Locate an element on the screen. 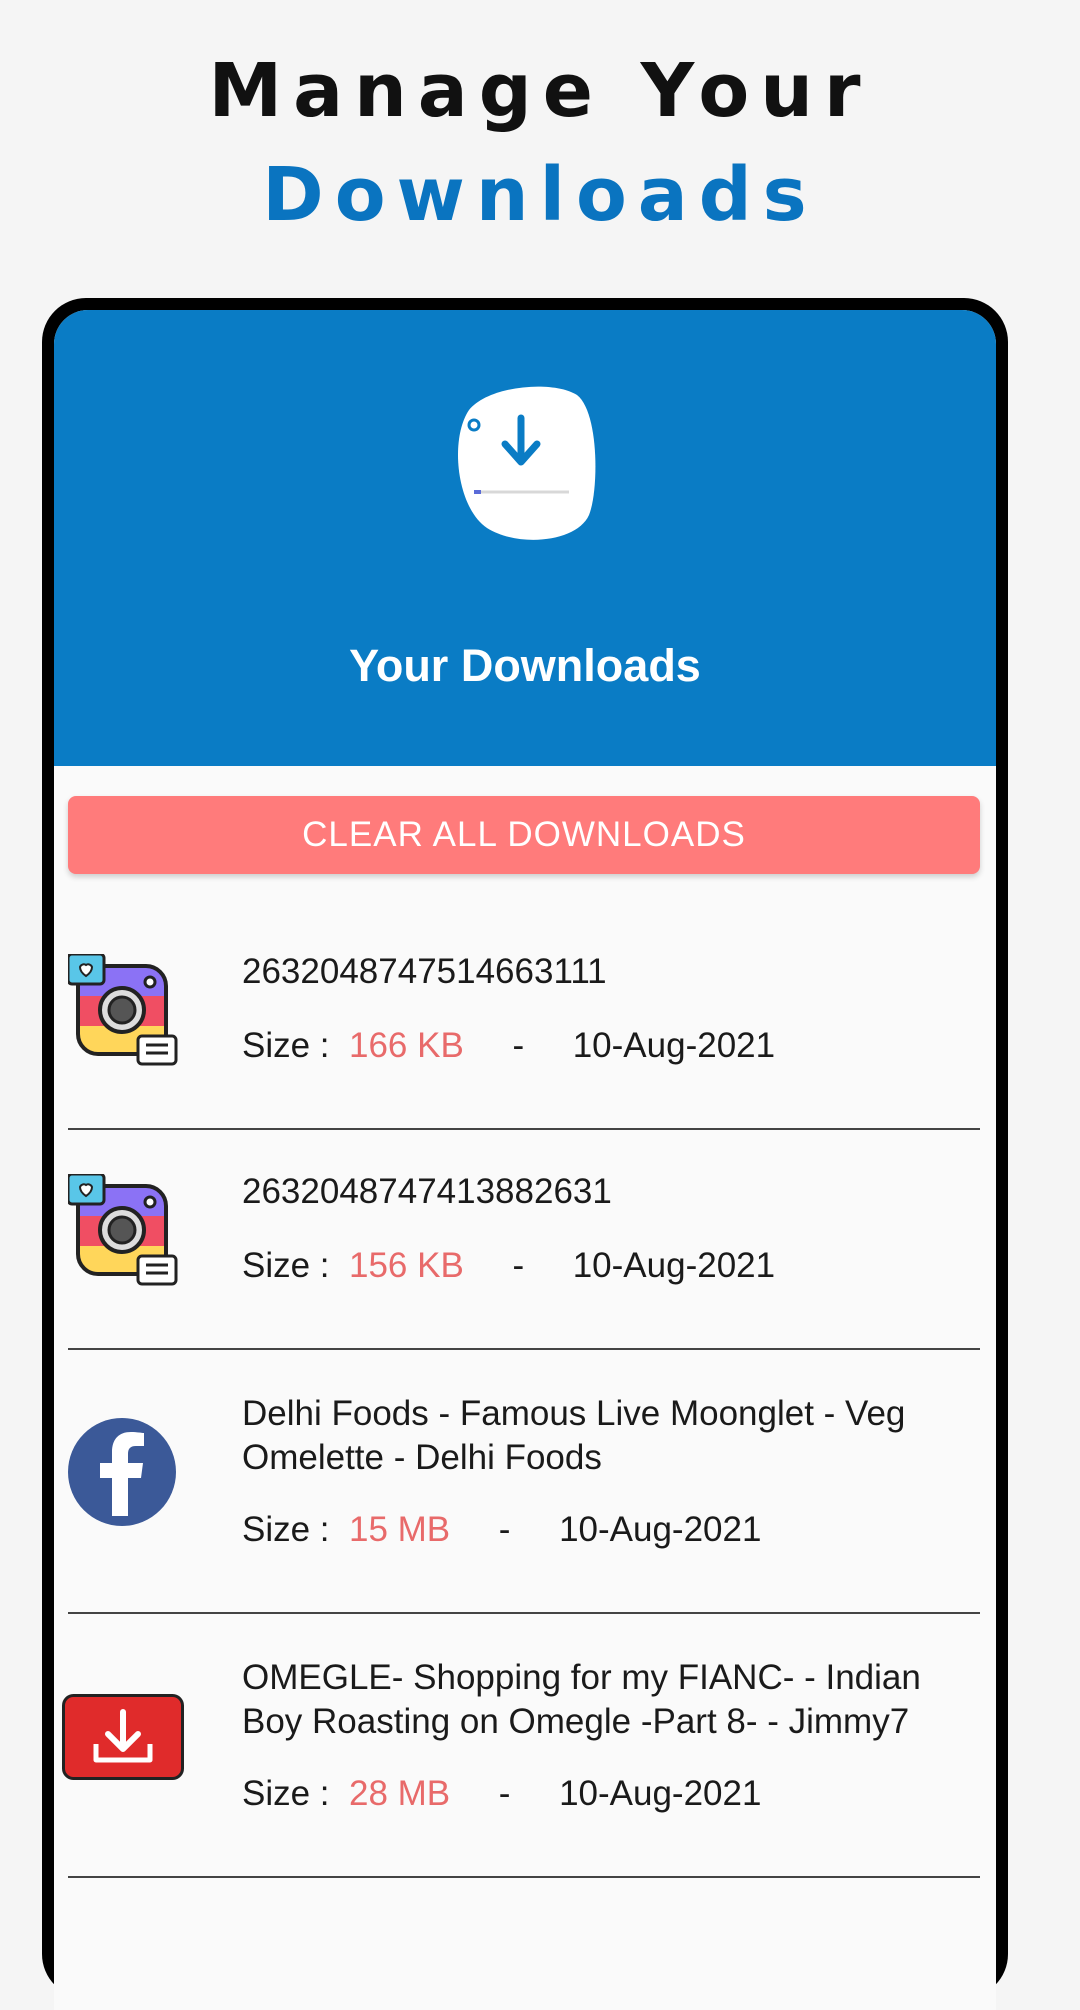 The height and width of the screenshot is (2010, 1080). download-meta: Size : 156 KB - 10-Aug-2021 is located at coordinates (508, 1266).